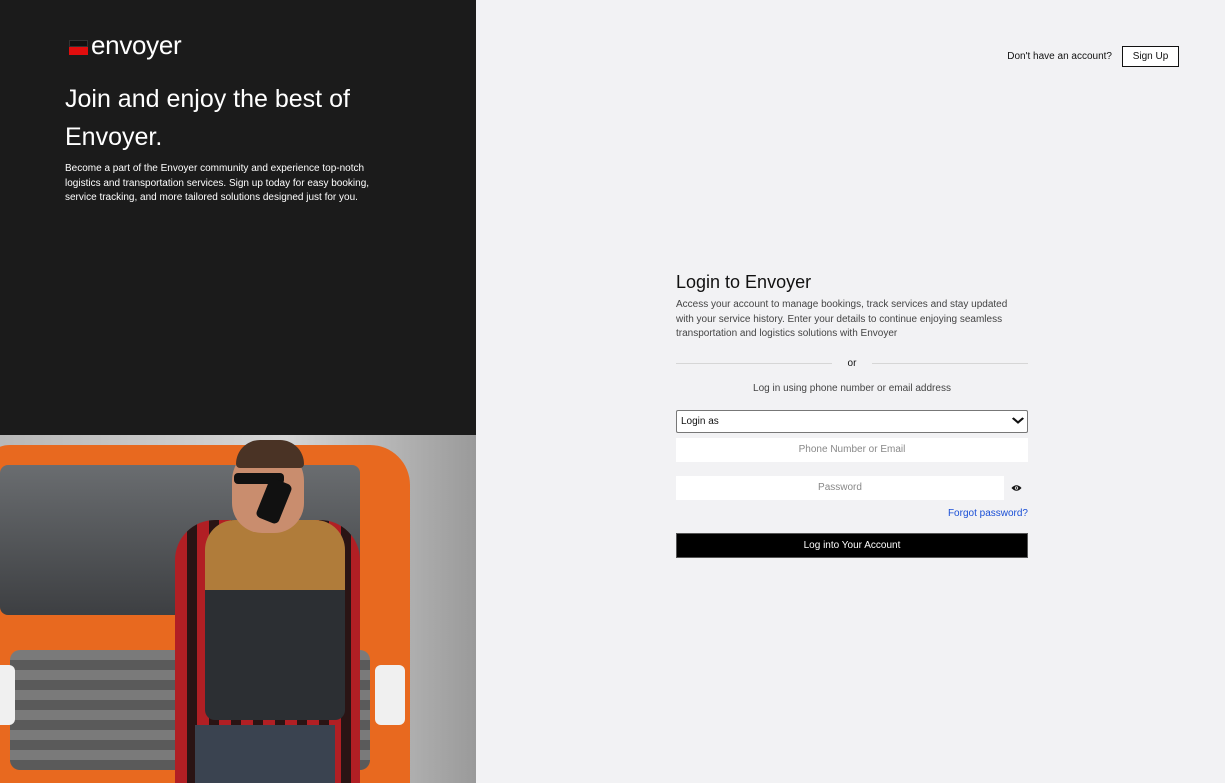  What do you see at coordinates (136, 45) in the screenshot?
I see `brand-name: envoyer` at bounding box center [136, 45].